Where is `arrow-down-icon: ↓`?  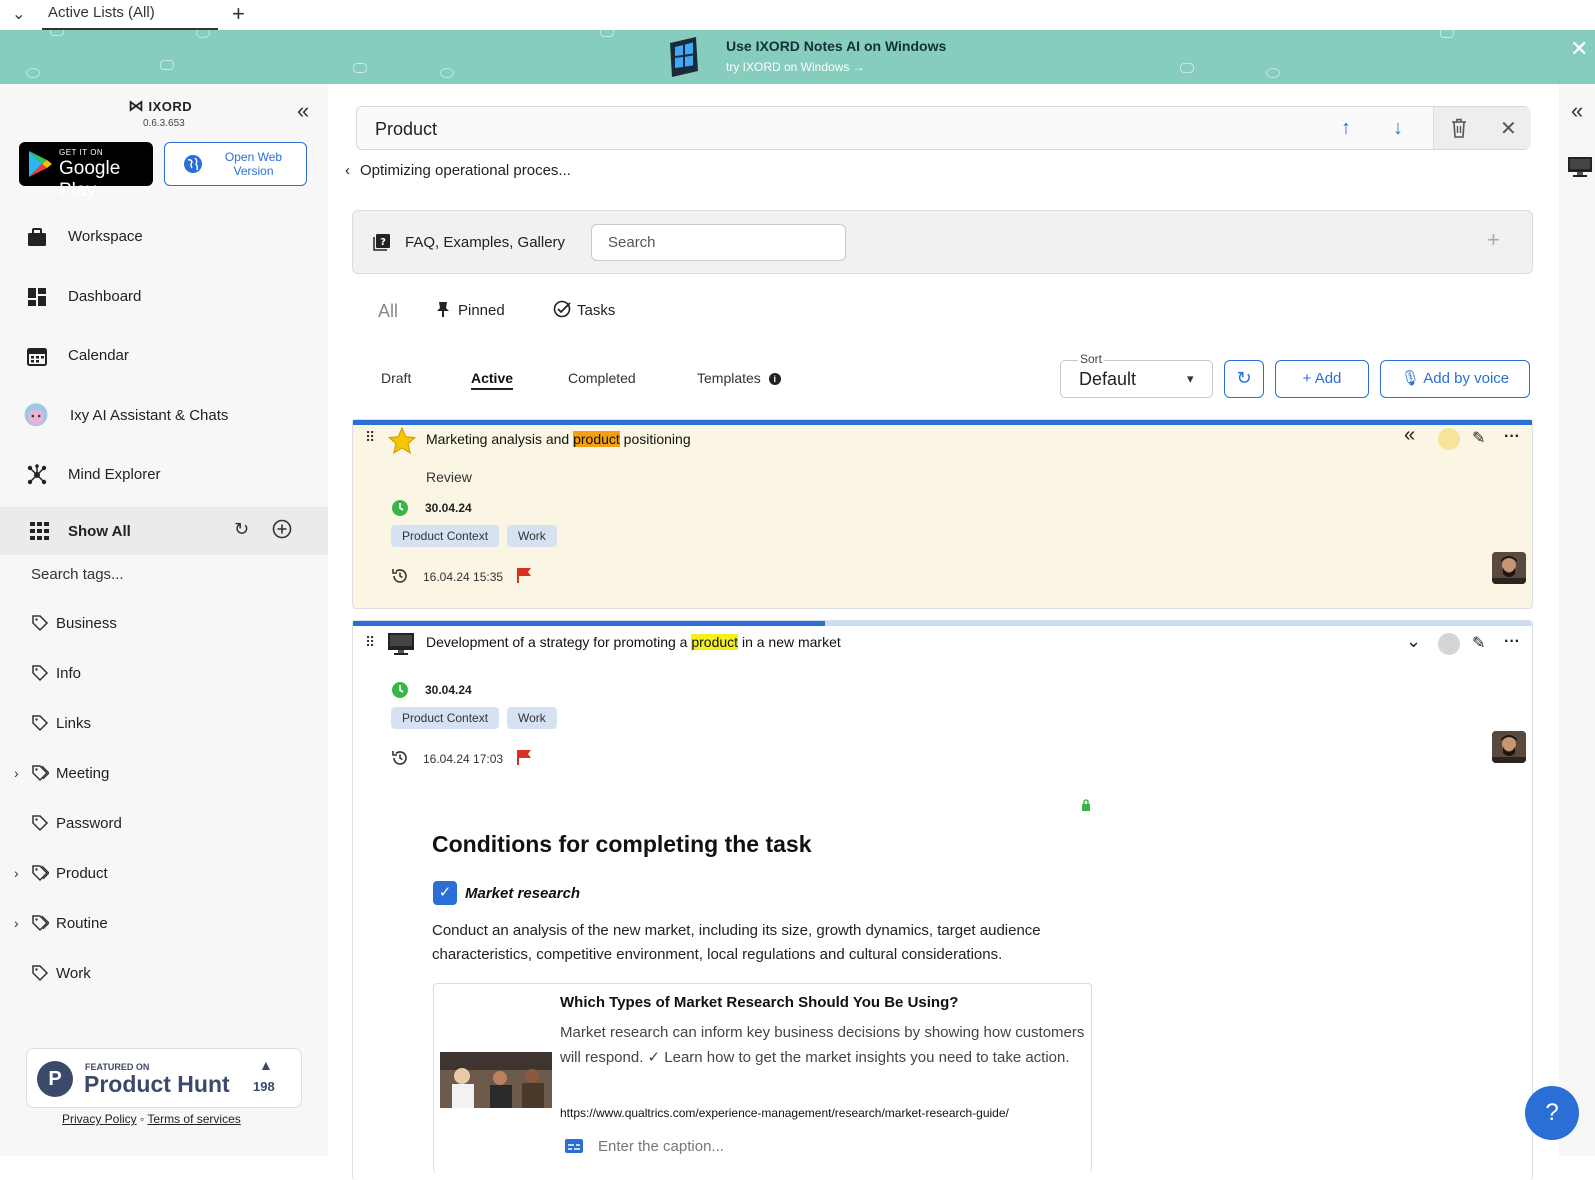
arrow-down-icon: ↓ is located at coordinates (1398, 128).